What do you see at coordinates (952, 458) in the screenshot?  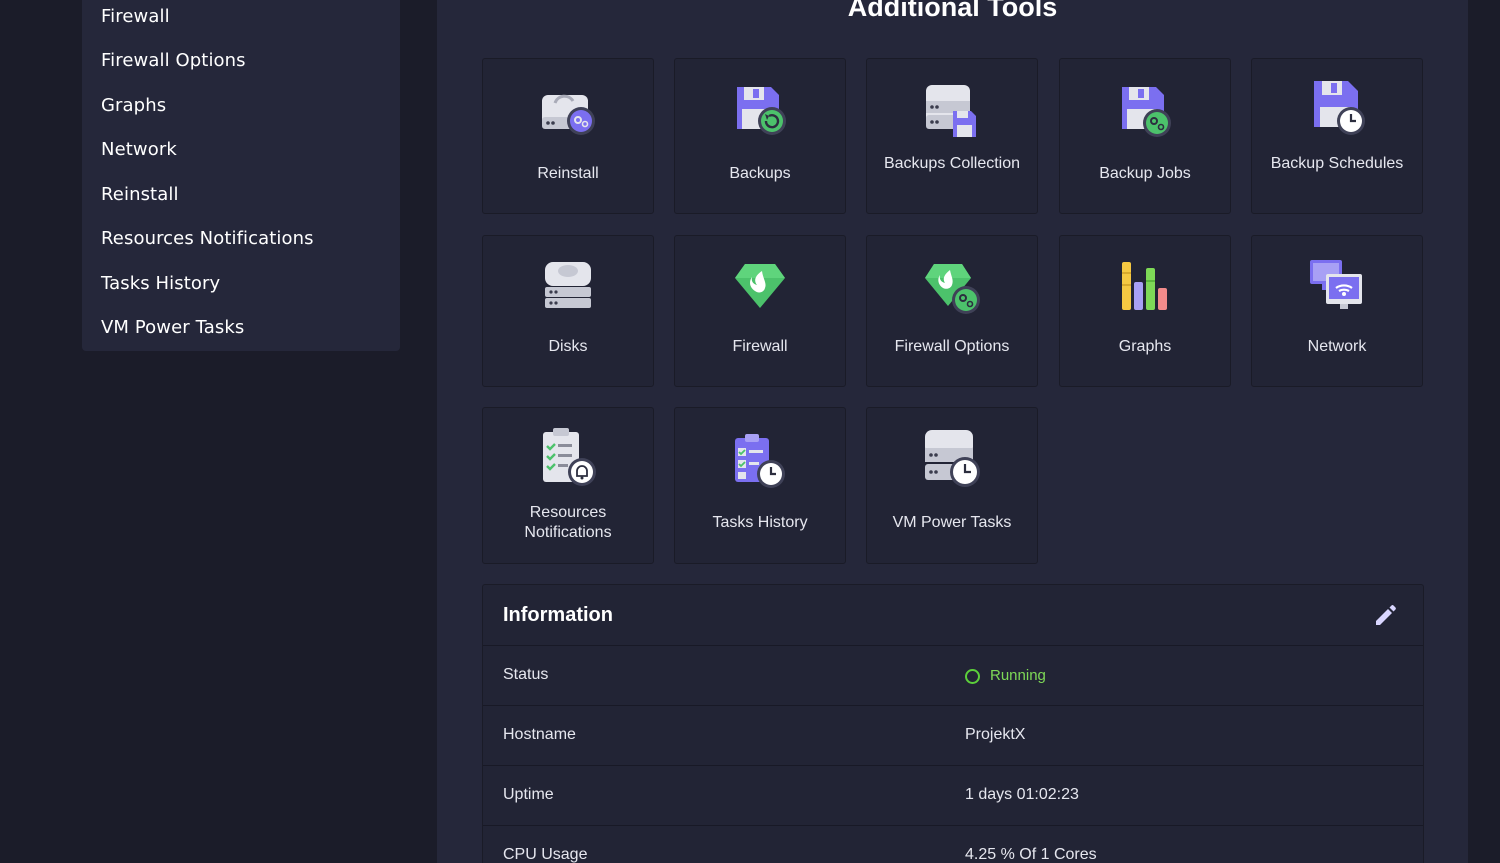 I see `vm-power-tasks-icon` at bounding box center [952, 458].